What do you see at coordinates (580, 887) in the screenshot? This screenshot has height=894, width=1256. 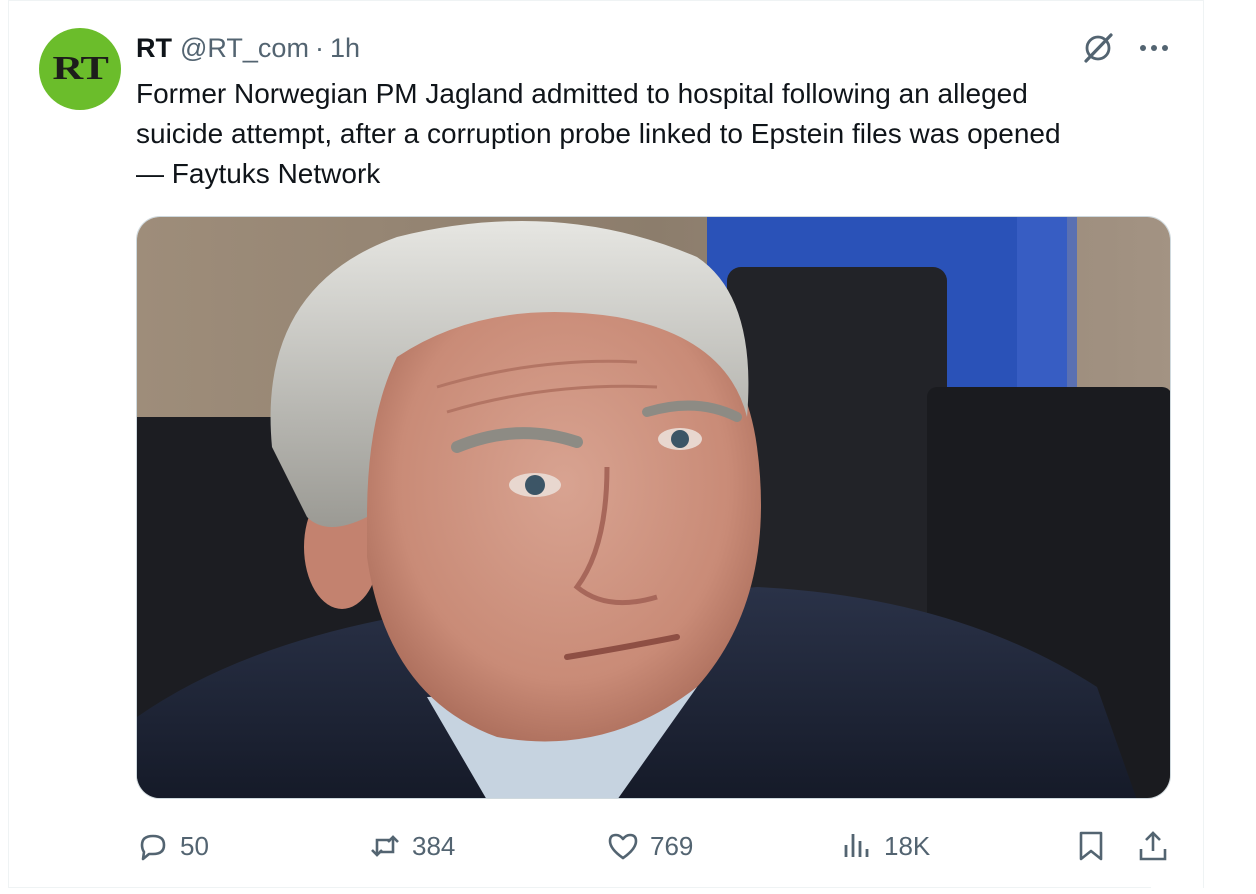 I see `divider` at bounding box center [580, 887].